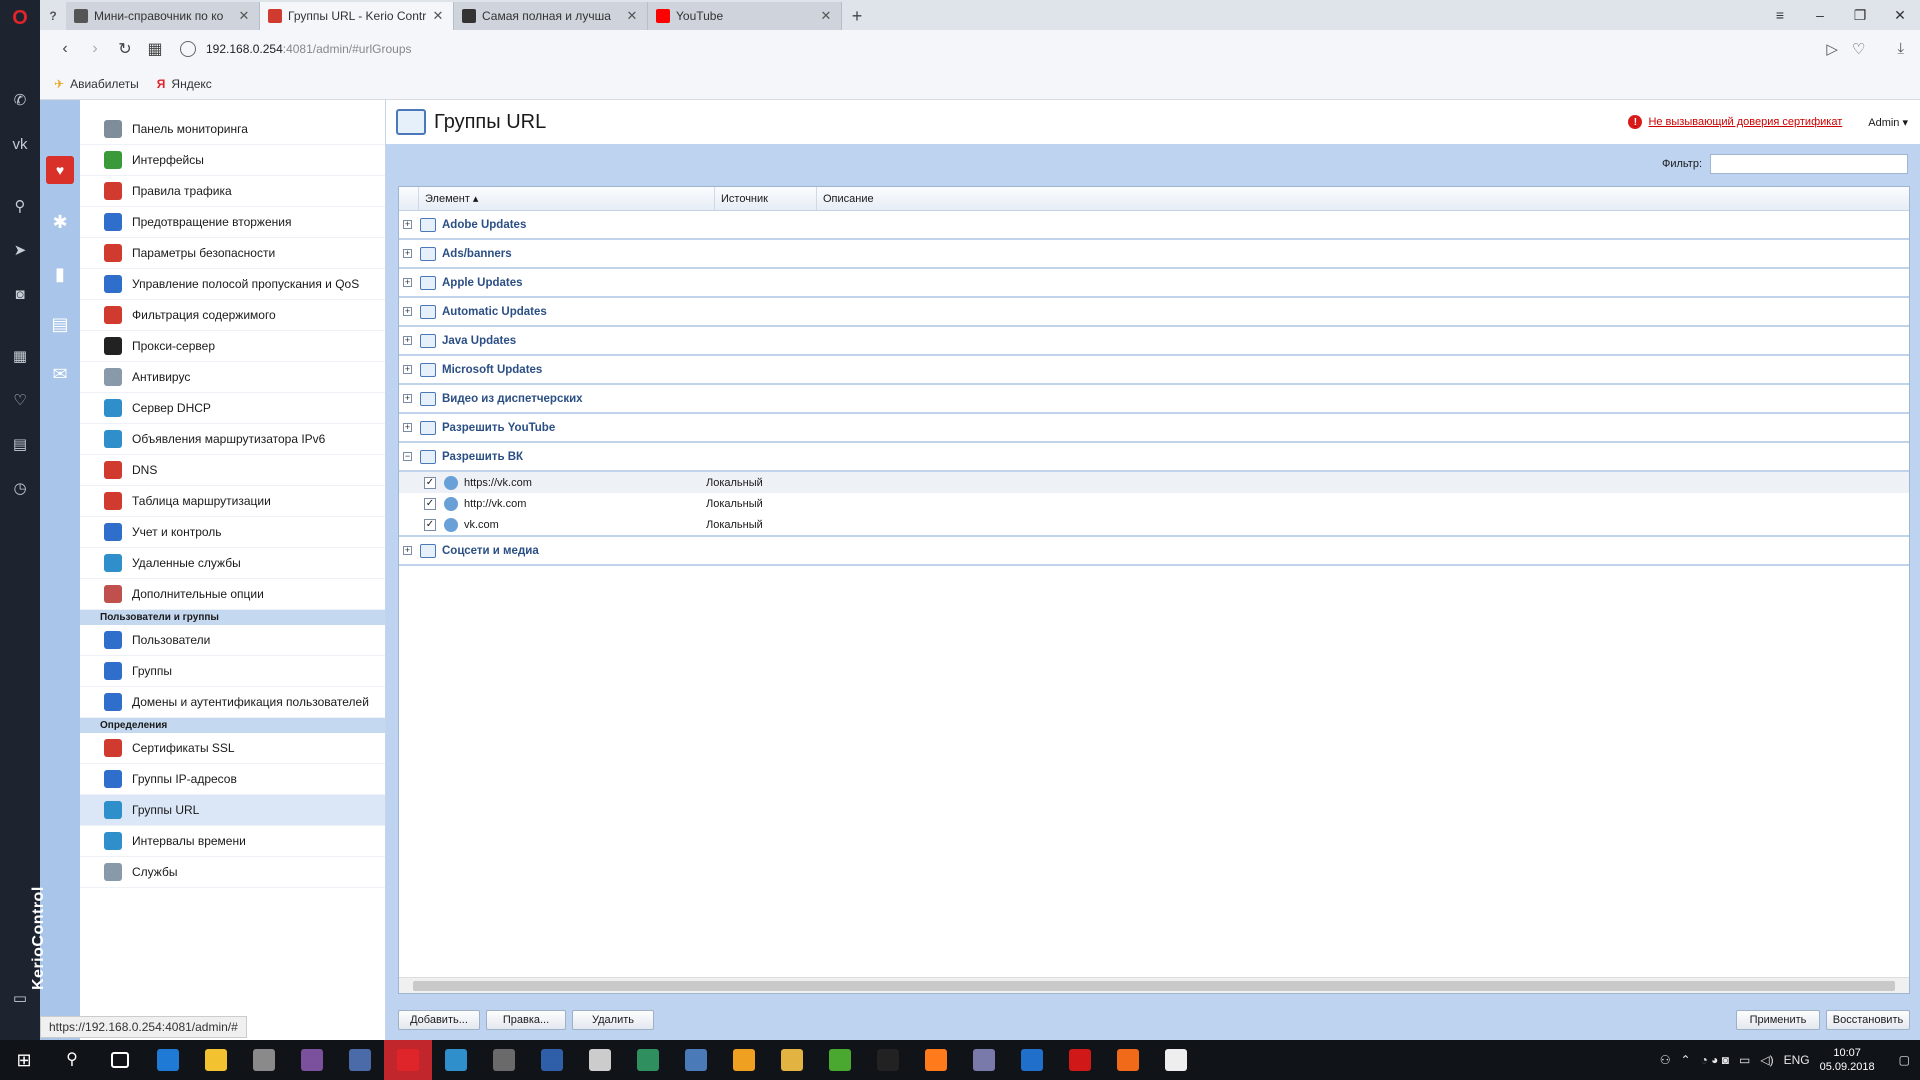 Image resolution: width=1920 pixels, height=1080 pixels. What do you see at coordinates (20, 444) in the screenshot?
I see `news-icon: ▤` at bounding box center [20, 444].